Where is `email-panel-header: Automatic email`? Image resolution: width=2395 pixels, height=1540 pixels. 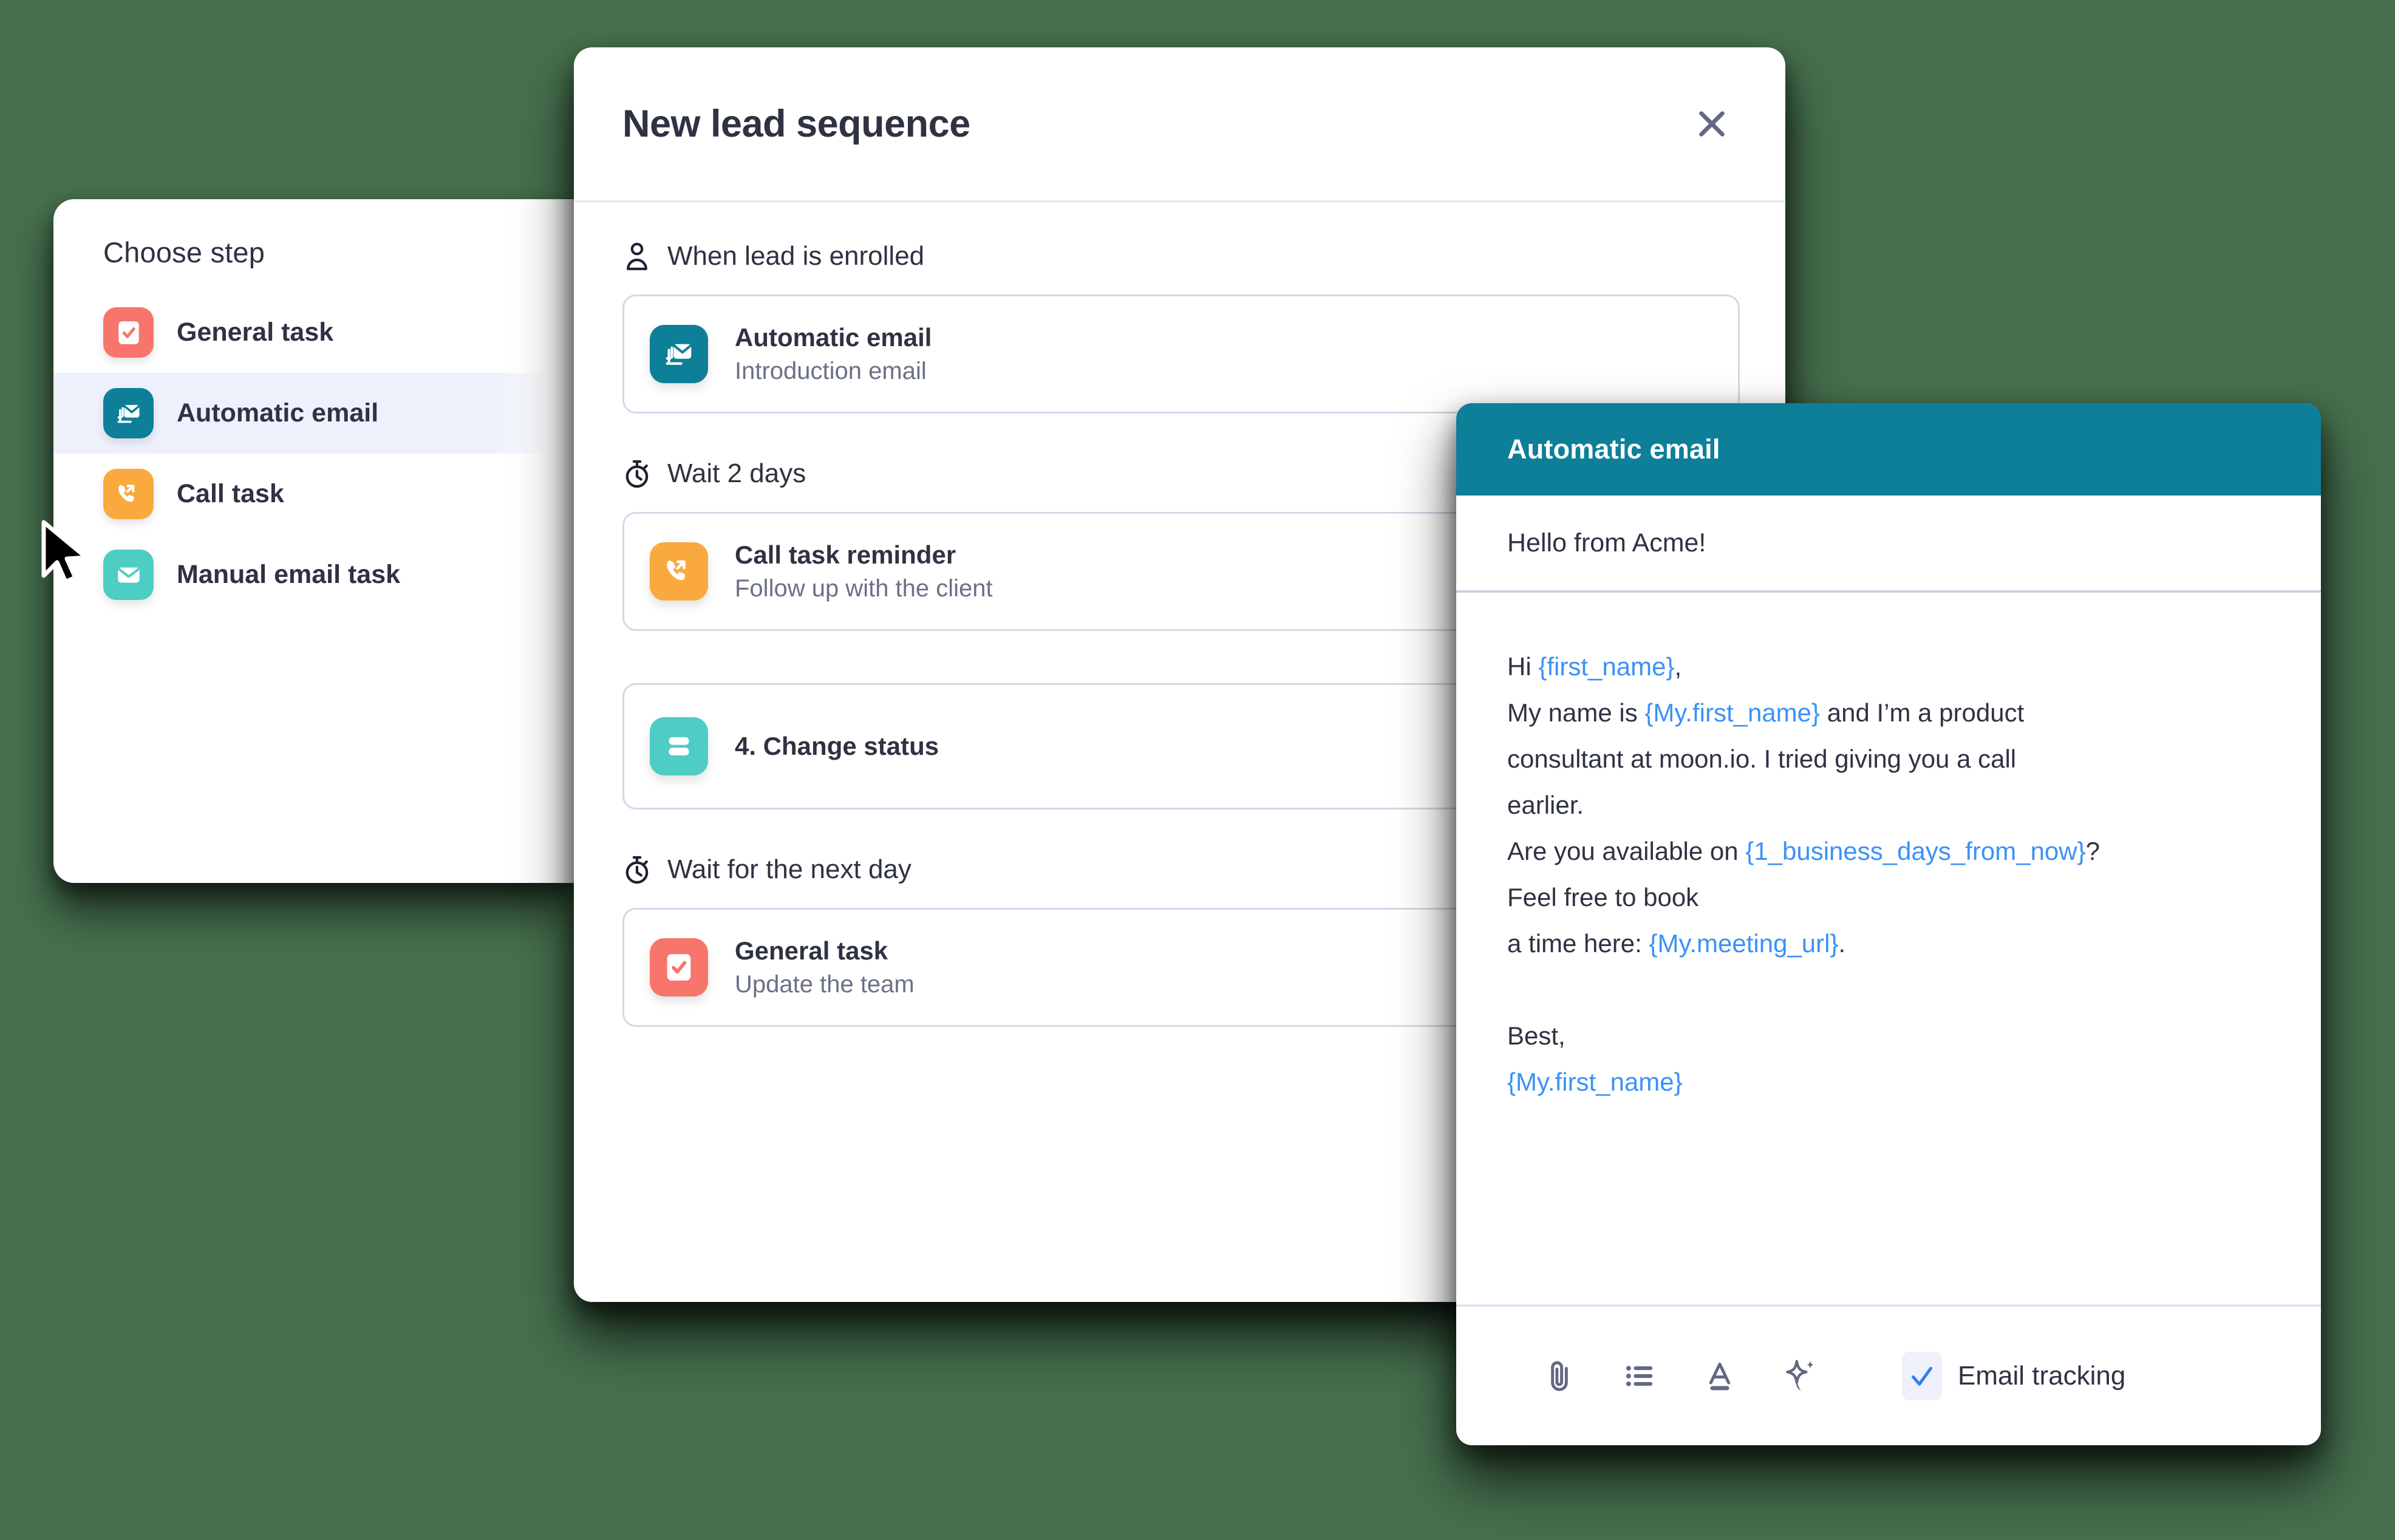 email-panel-header: Automatic email is located at coordinates (1888, 449).